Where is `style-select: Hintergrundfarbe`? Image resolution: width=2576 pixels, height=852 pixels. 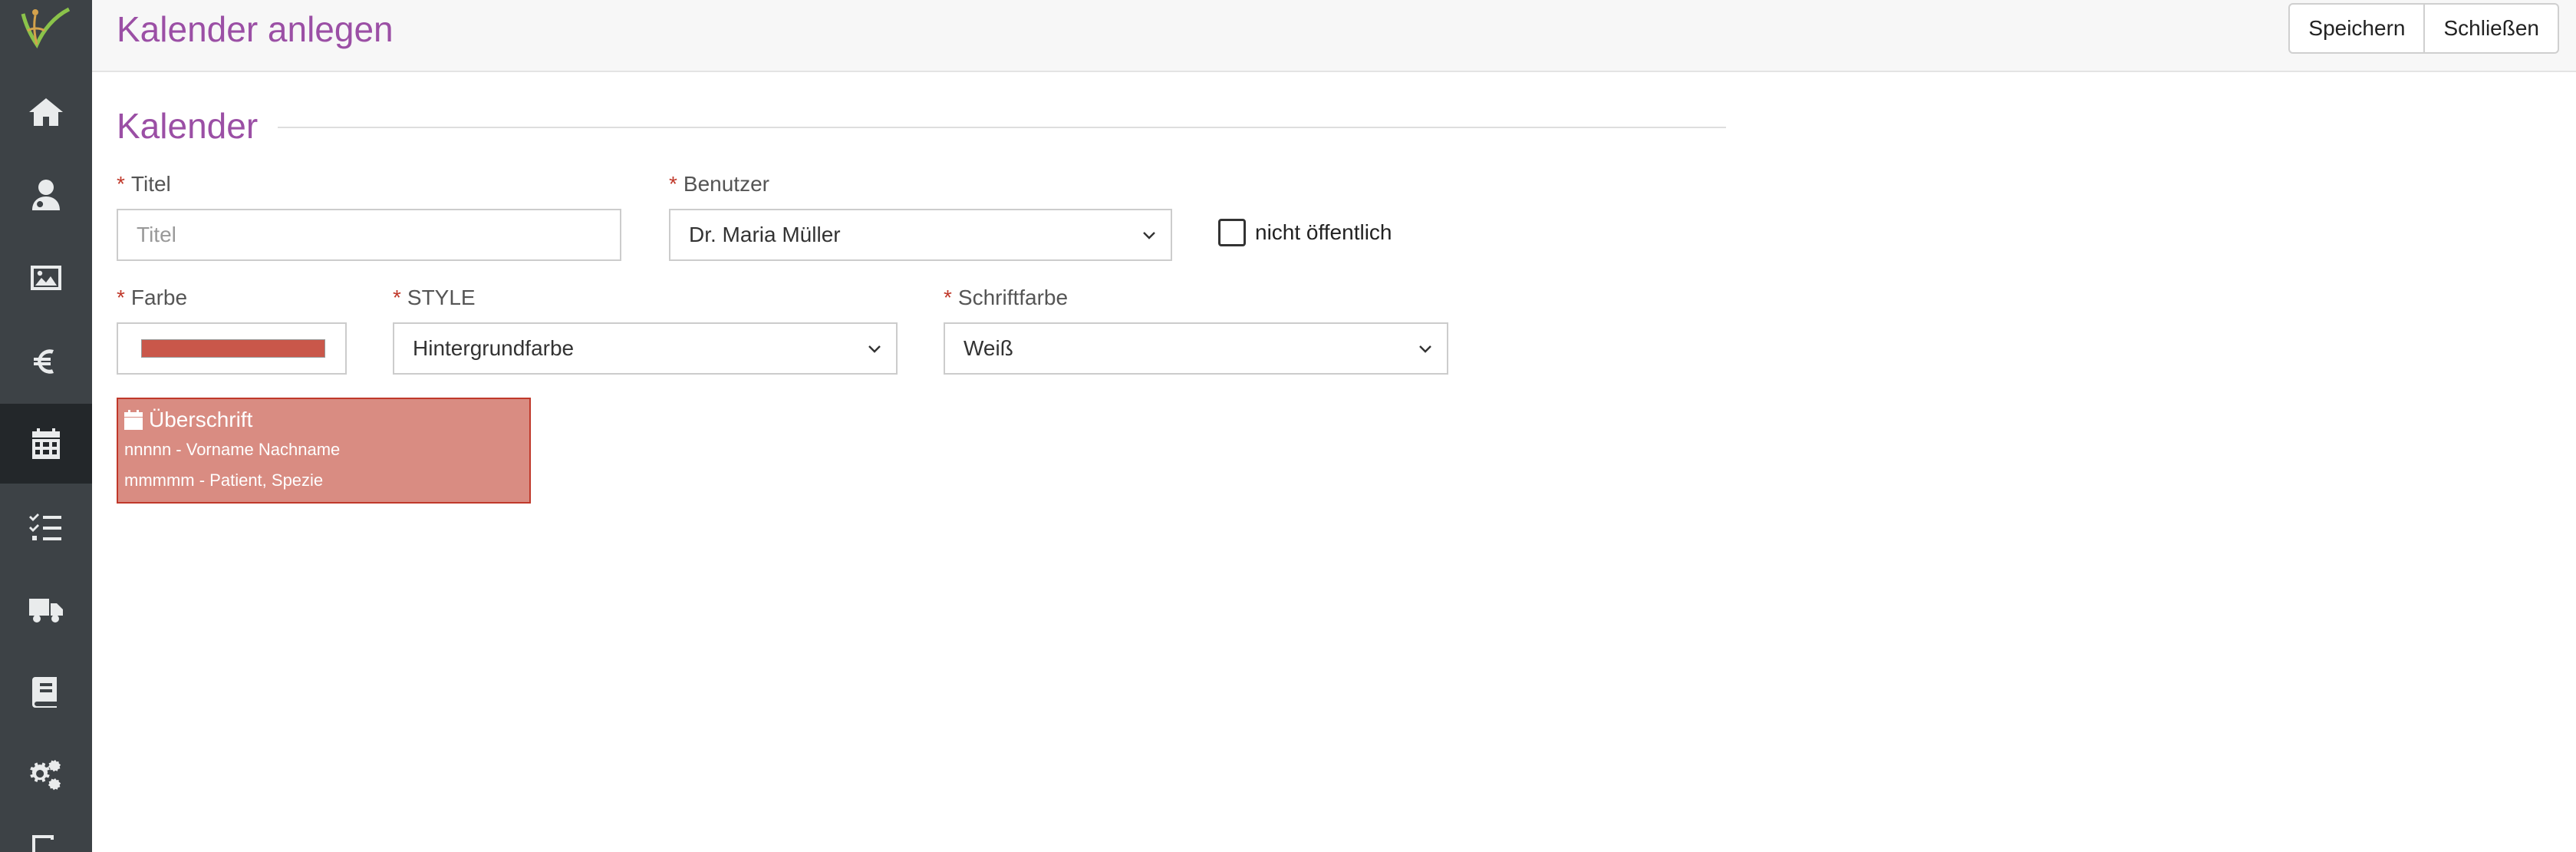 style-select: Hintergrundfarbe is located at coordinates (645, 348).